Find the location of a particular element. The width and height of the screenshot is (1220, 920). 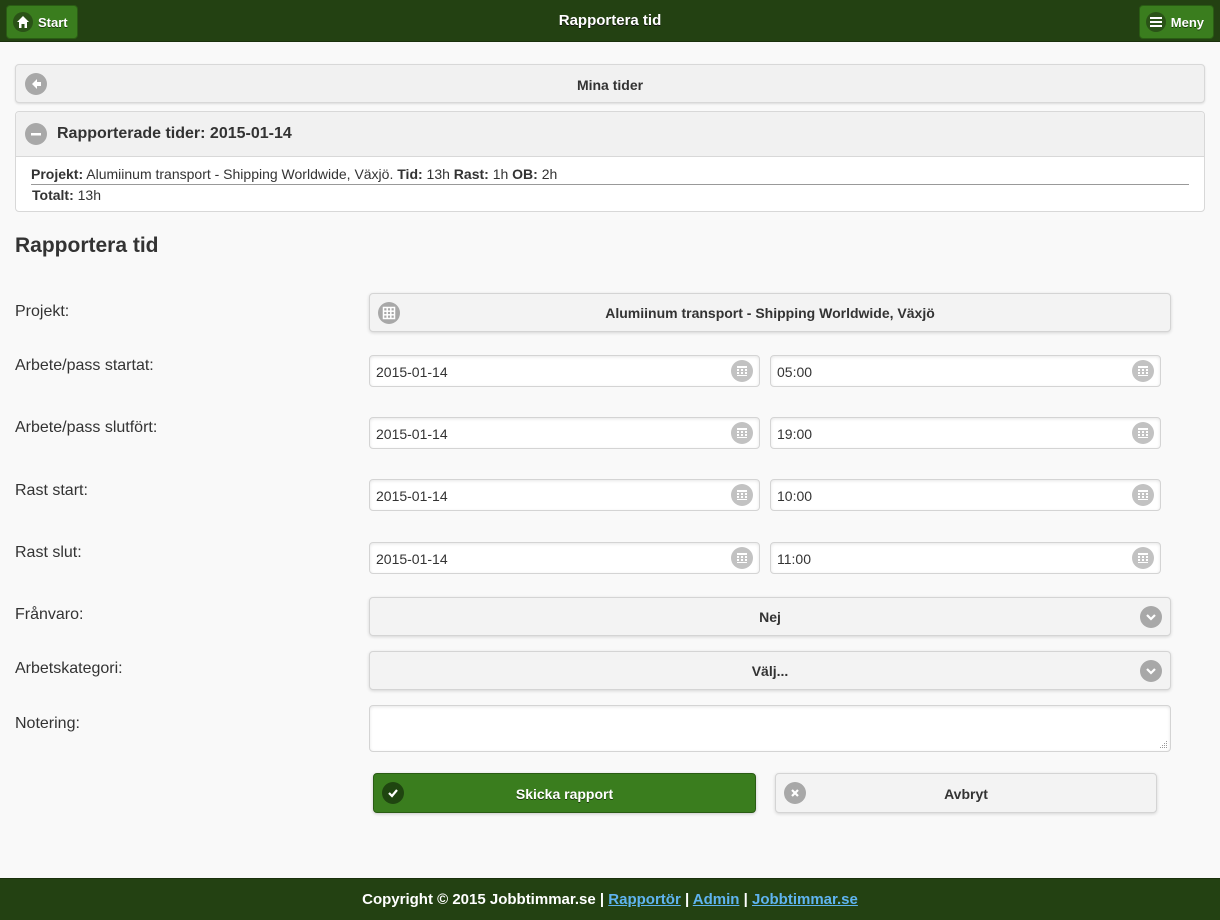

tid-value: 13h is located at coordinates (438, 174).